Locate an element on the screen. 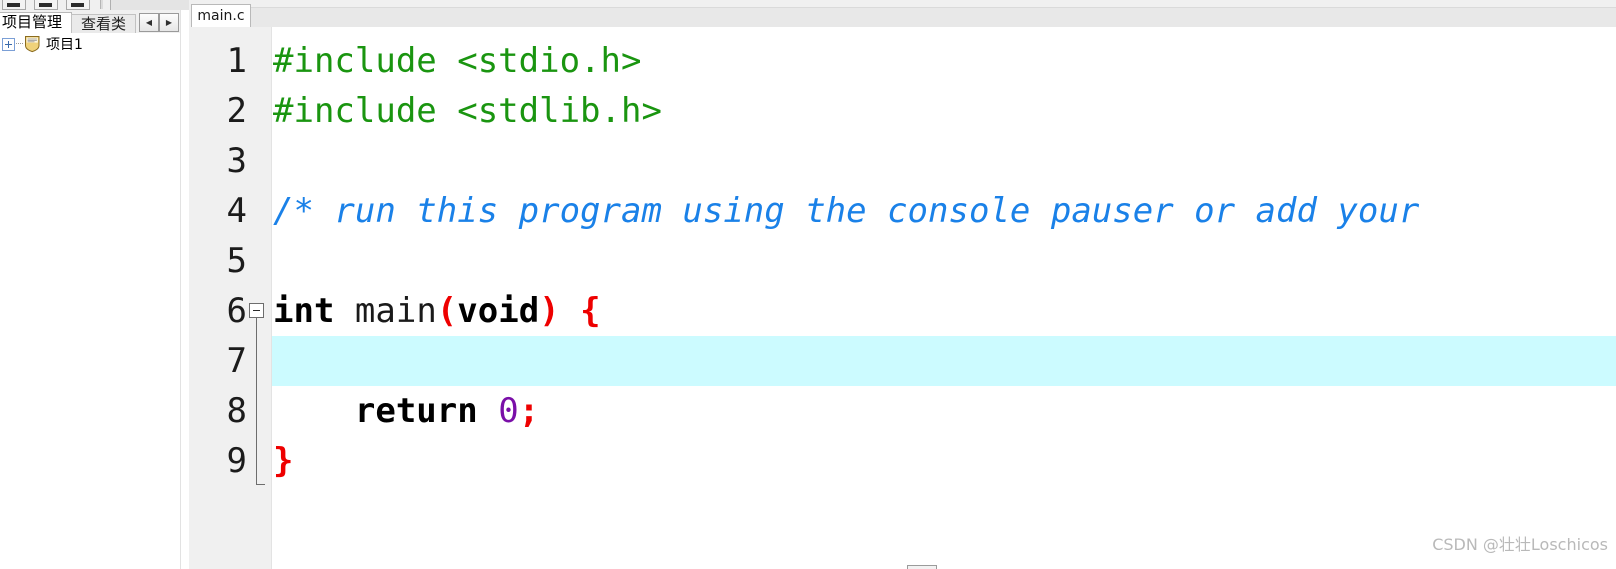 Image resolution: width=1616 pixels, height=569 pixels. code-text: #include <stdlib.h> is located at coordinates (467, 111).